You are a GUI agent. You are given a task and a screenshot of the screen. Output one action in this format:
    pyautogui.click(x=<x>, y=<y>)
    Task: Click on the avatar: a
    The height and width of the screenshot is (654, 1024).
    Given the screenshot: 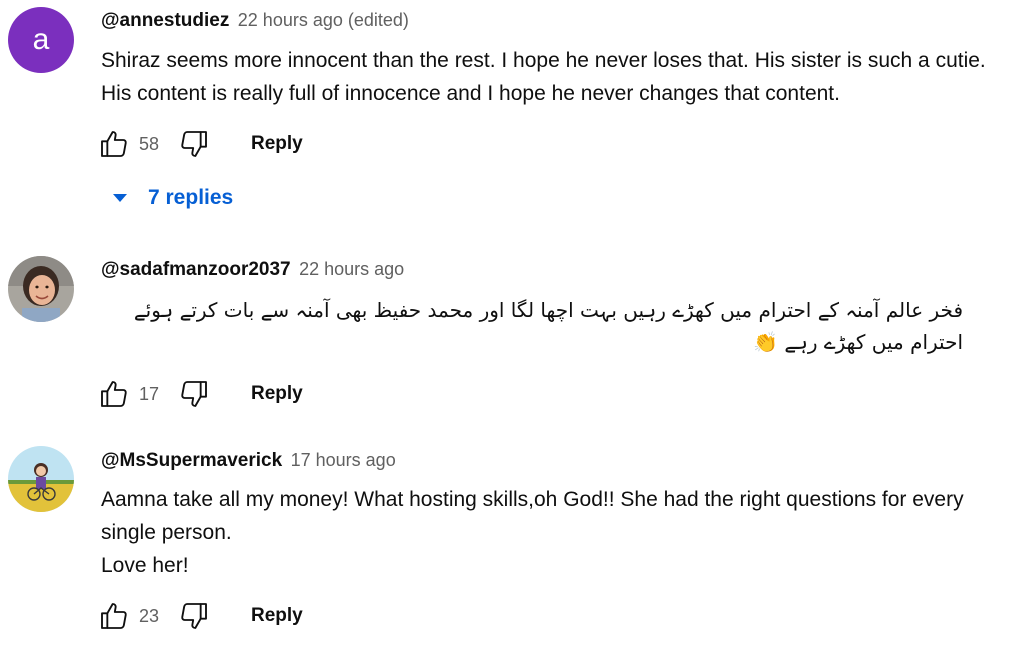 What is the action you would take?
    pyautogui.click(x=41, y=40)
    